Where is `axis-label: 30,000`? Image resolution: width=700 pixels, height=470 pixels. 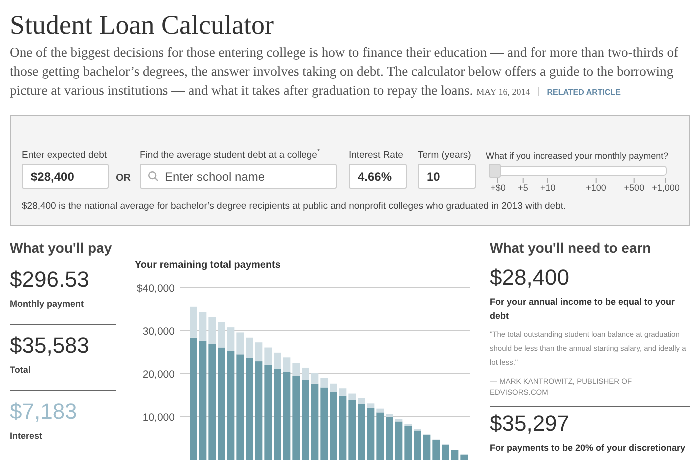 axis-label: 30,000 is located at coordinates (158, 332).